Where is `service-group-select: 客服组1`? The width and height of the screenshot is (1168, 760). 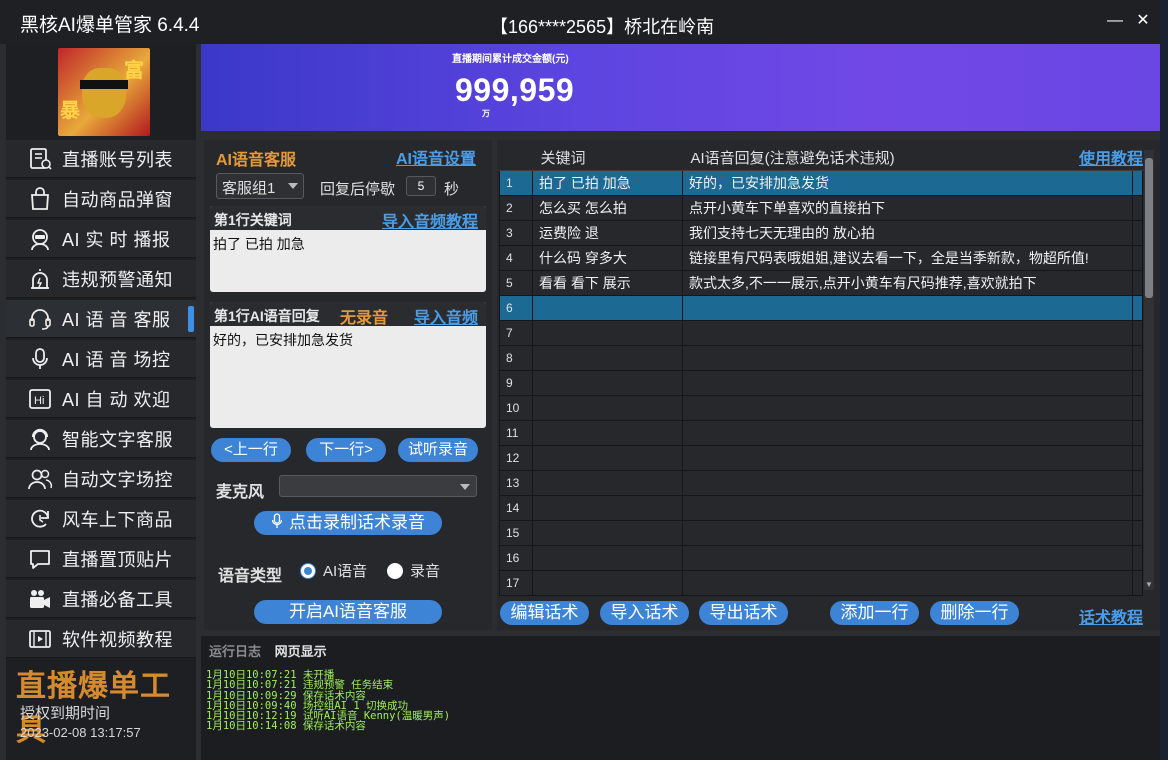 service-group-select: 客服组1 is located at coordinates (260, 186).